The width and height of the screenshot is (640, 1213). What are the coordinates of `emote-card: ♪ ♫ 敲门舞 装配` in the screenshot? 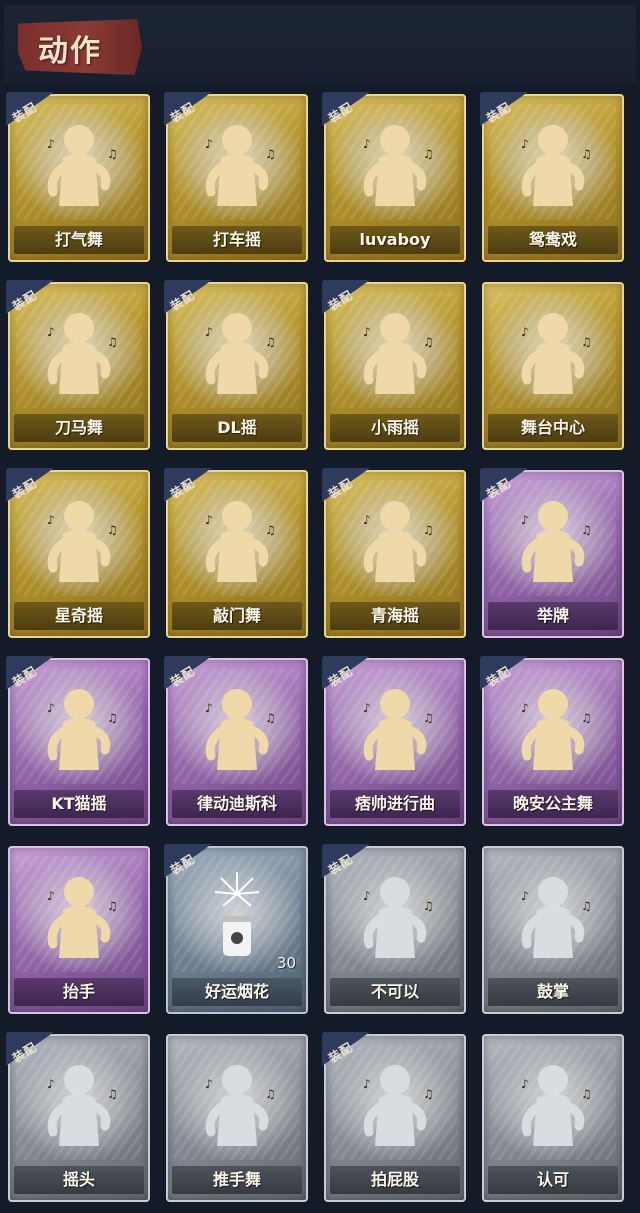 It's located at (237, 554).